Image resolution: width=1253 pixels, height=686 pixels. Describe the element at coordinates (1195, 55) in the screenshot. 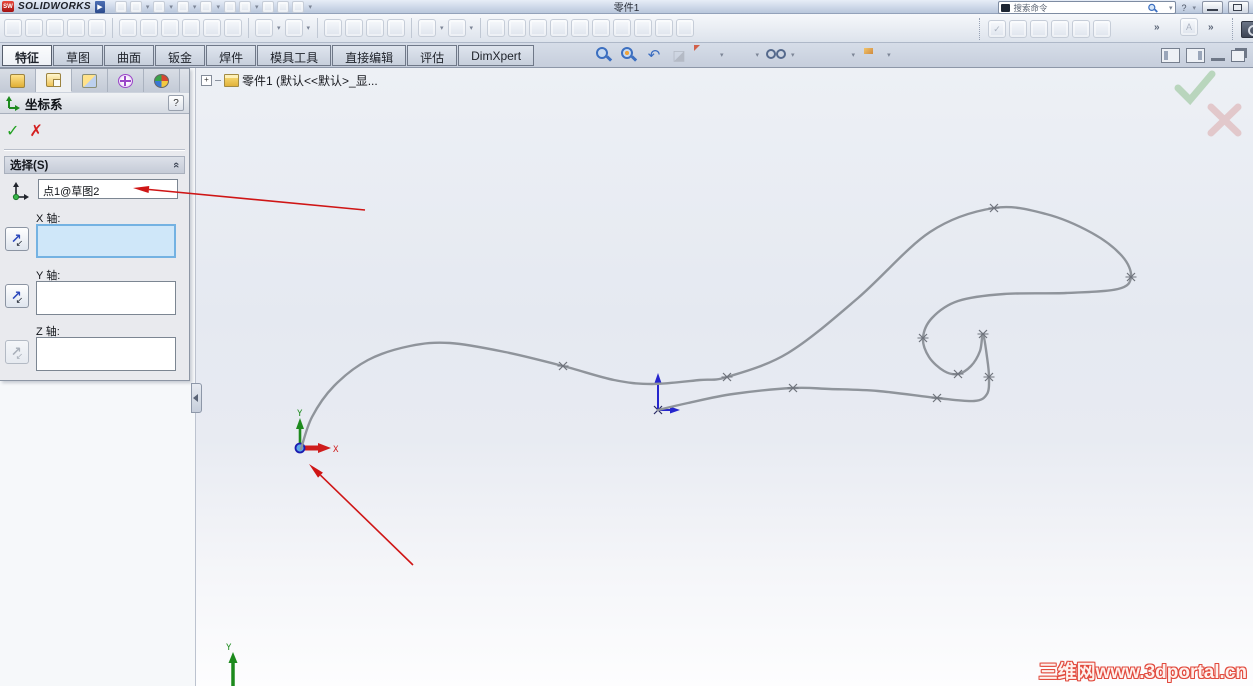

I see `split-pane-right-icon` at that location.